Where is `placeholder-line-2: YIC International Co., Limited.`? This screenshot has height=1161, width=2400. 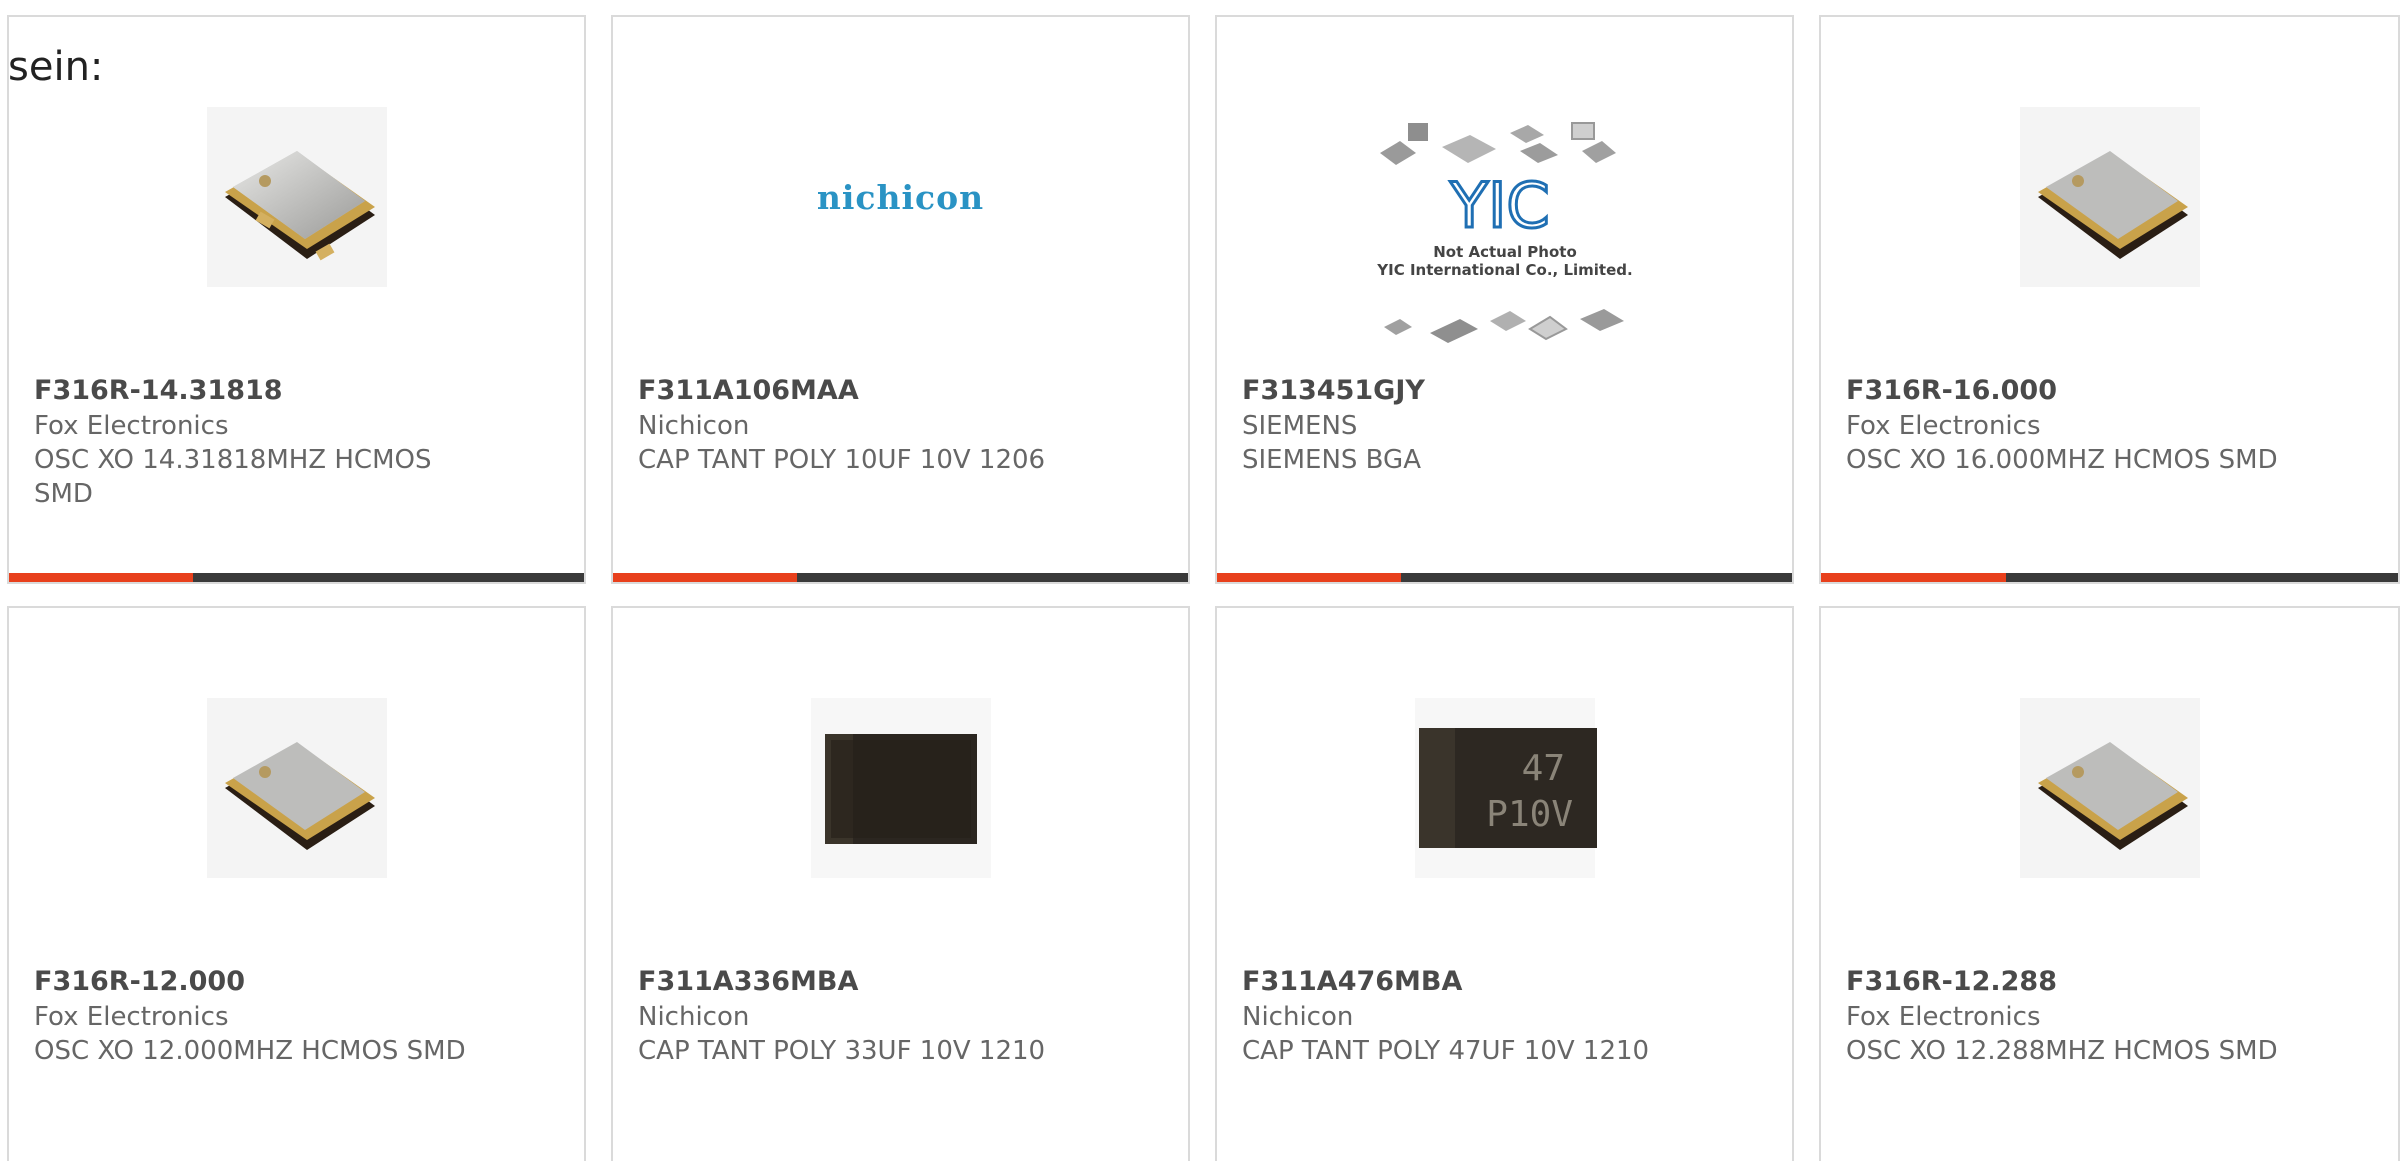 placeholder-line-2: YIC International Co., Limited. is located at coordinates (1504, 270).